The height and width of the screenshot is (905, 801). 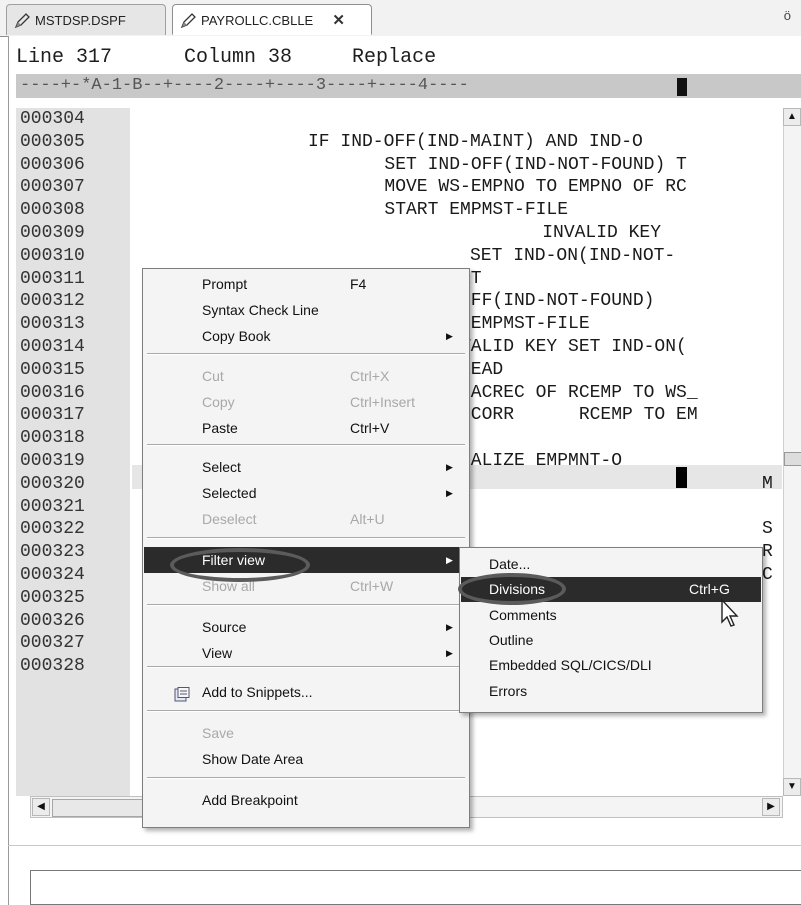 What do you see at coordinates (52, 643) in the screenshot?
I see `line-number: 000327` at bounding box center [52, 643].